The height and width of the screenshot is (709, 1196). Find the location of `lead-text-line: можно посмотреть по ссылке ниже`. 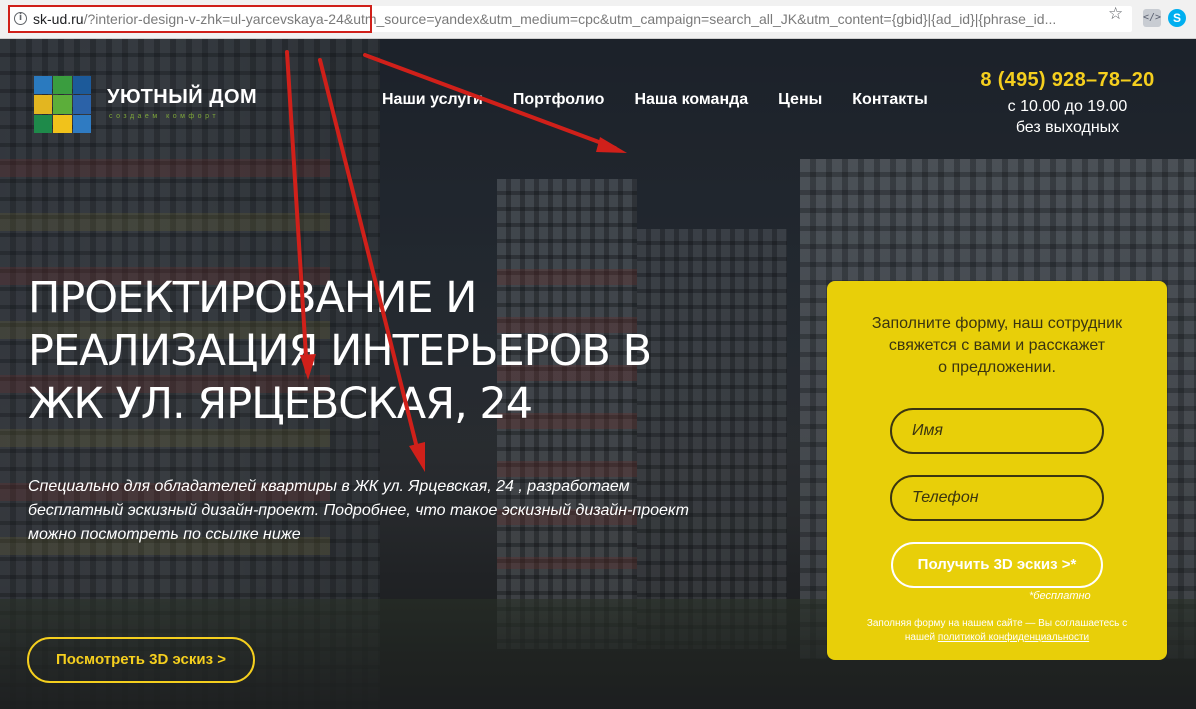

lead-text-line: можно посмотреть по ссылке ниже is located at coordinates (164, 534).